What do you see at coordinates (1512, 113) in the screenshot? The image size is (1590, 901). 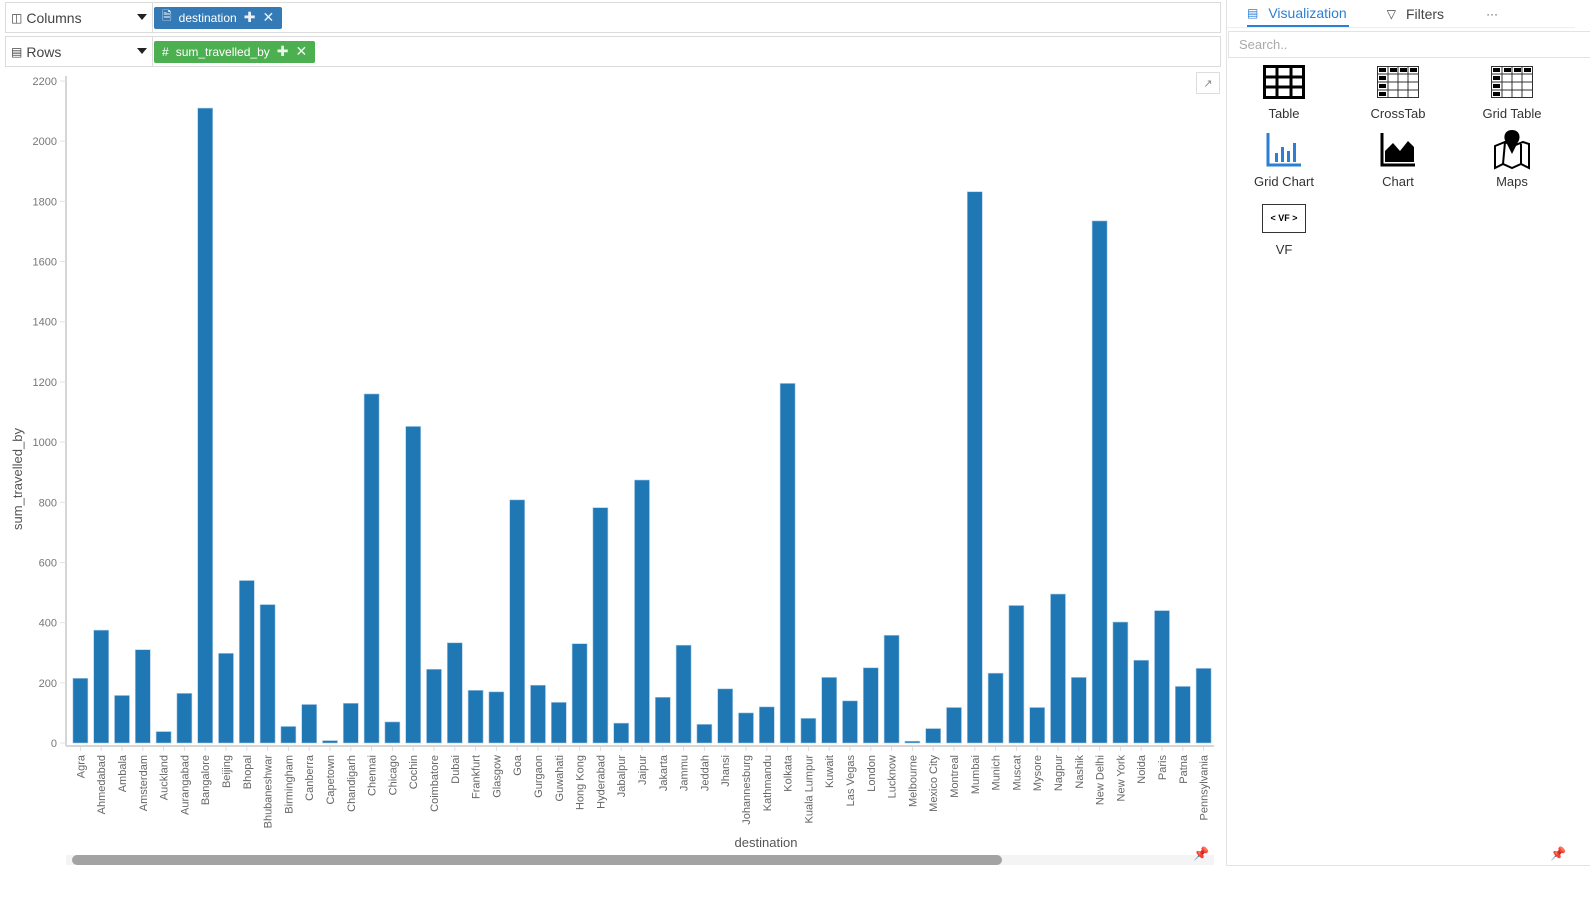 I see `viz-item-label: Grid Table` at bounding box center [1512, 113].